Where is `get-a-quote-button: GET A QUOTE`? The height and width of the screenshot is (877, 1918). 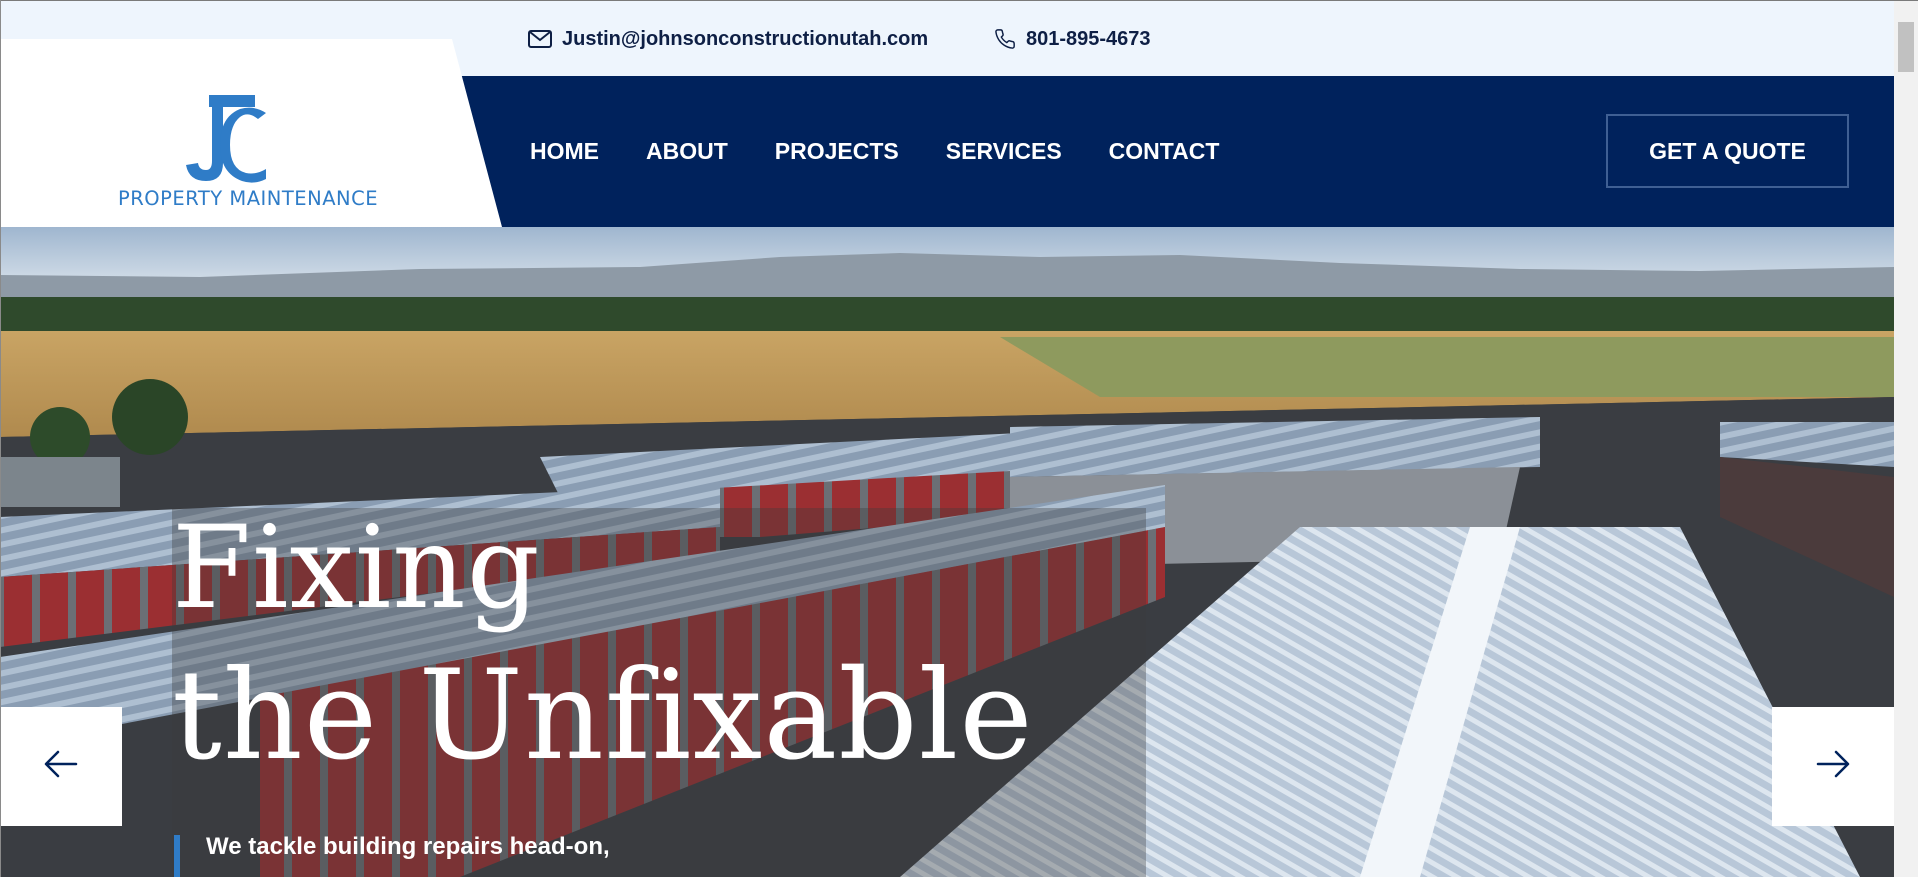
get-a-quote-button: GET A QUOTE is located at coordinates (1727, 151).